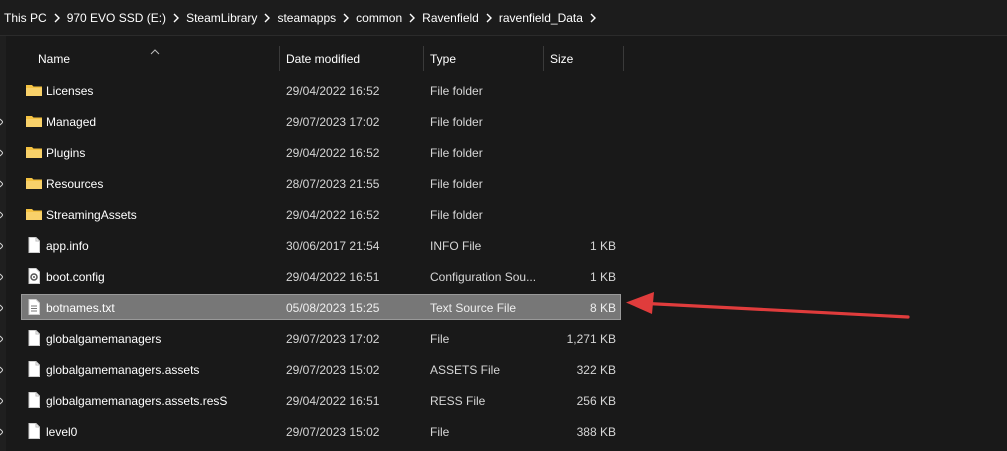  I want to click on annotation-arrow, so click(768, 305).